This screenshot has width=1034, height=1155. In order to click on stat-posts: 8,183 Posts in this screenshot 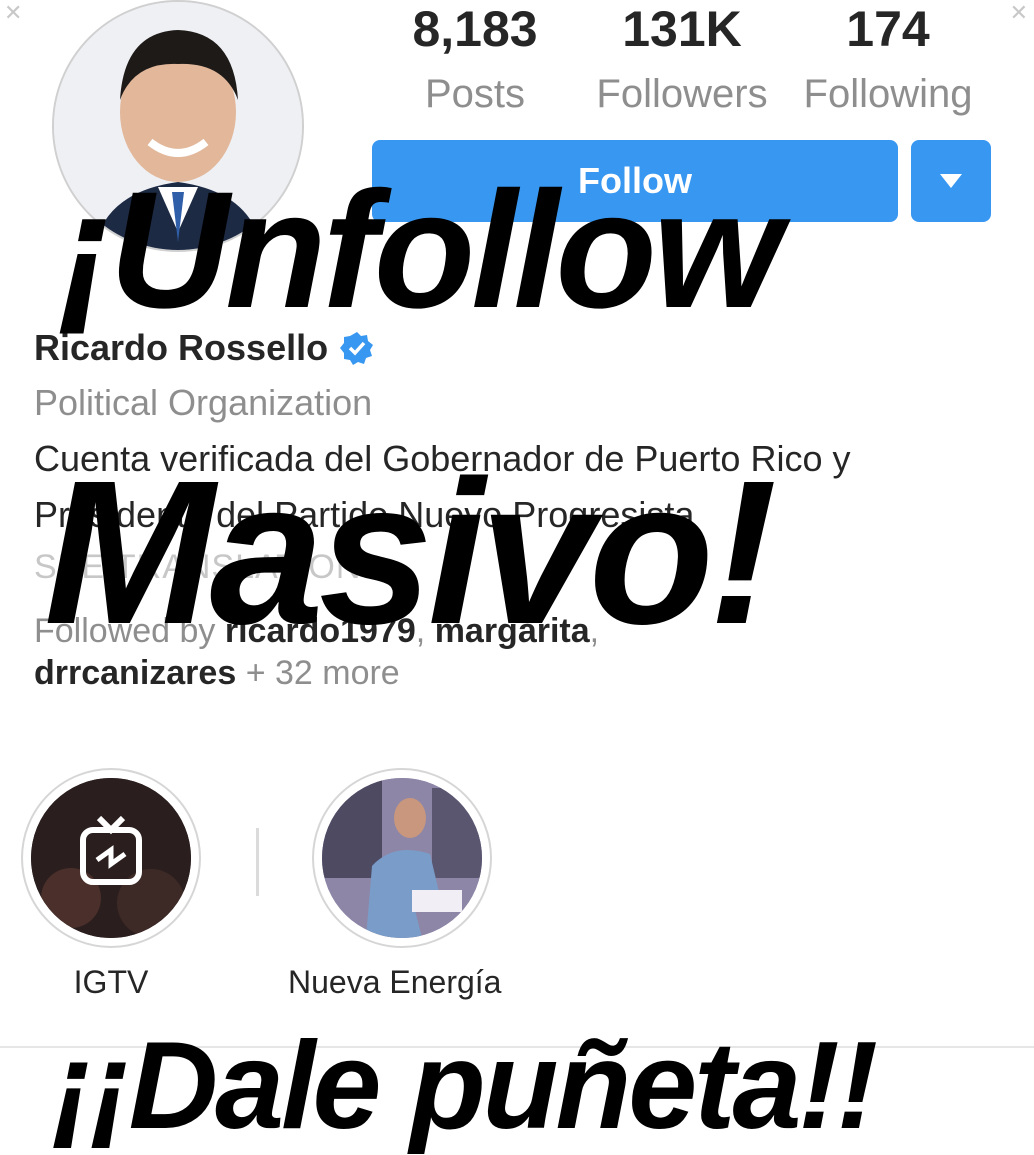, I will do `click(475, 59)`.